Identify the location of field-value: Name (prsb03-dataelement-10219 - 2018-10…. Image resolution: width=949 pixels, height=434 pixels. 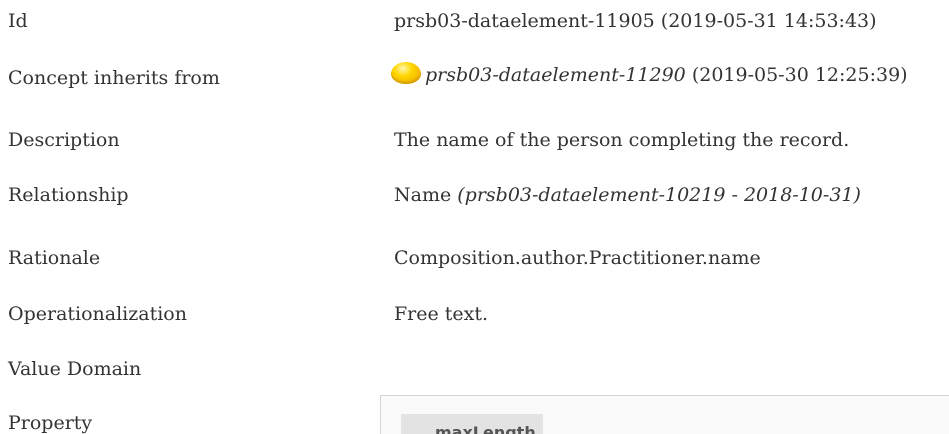
(627, 195).